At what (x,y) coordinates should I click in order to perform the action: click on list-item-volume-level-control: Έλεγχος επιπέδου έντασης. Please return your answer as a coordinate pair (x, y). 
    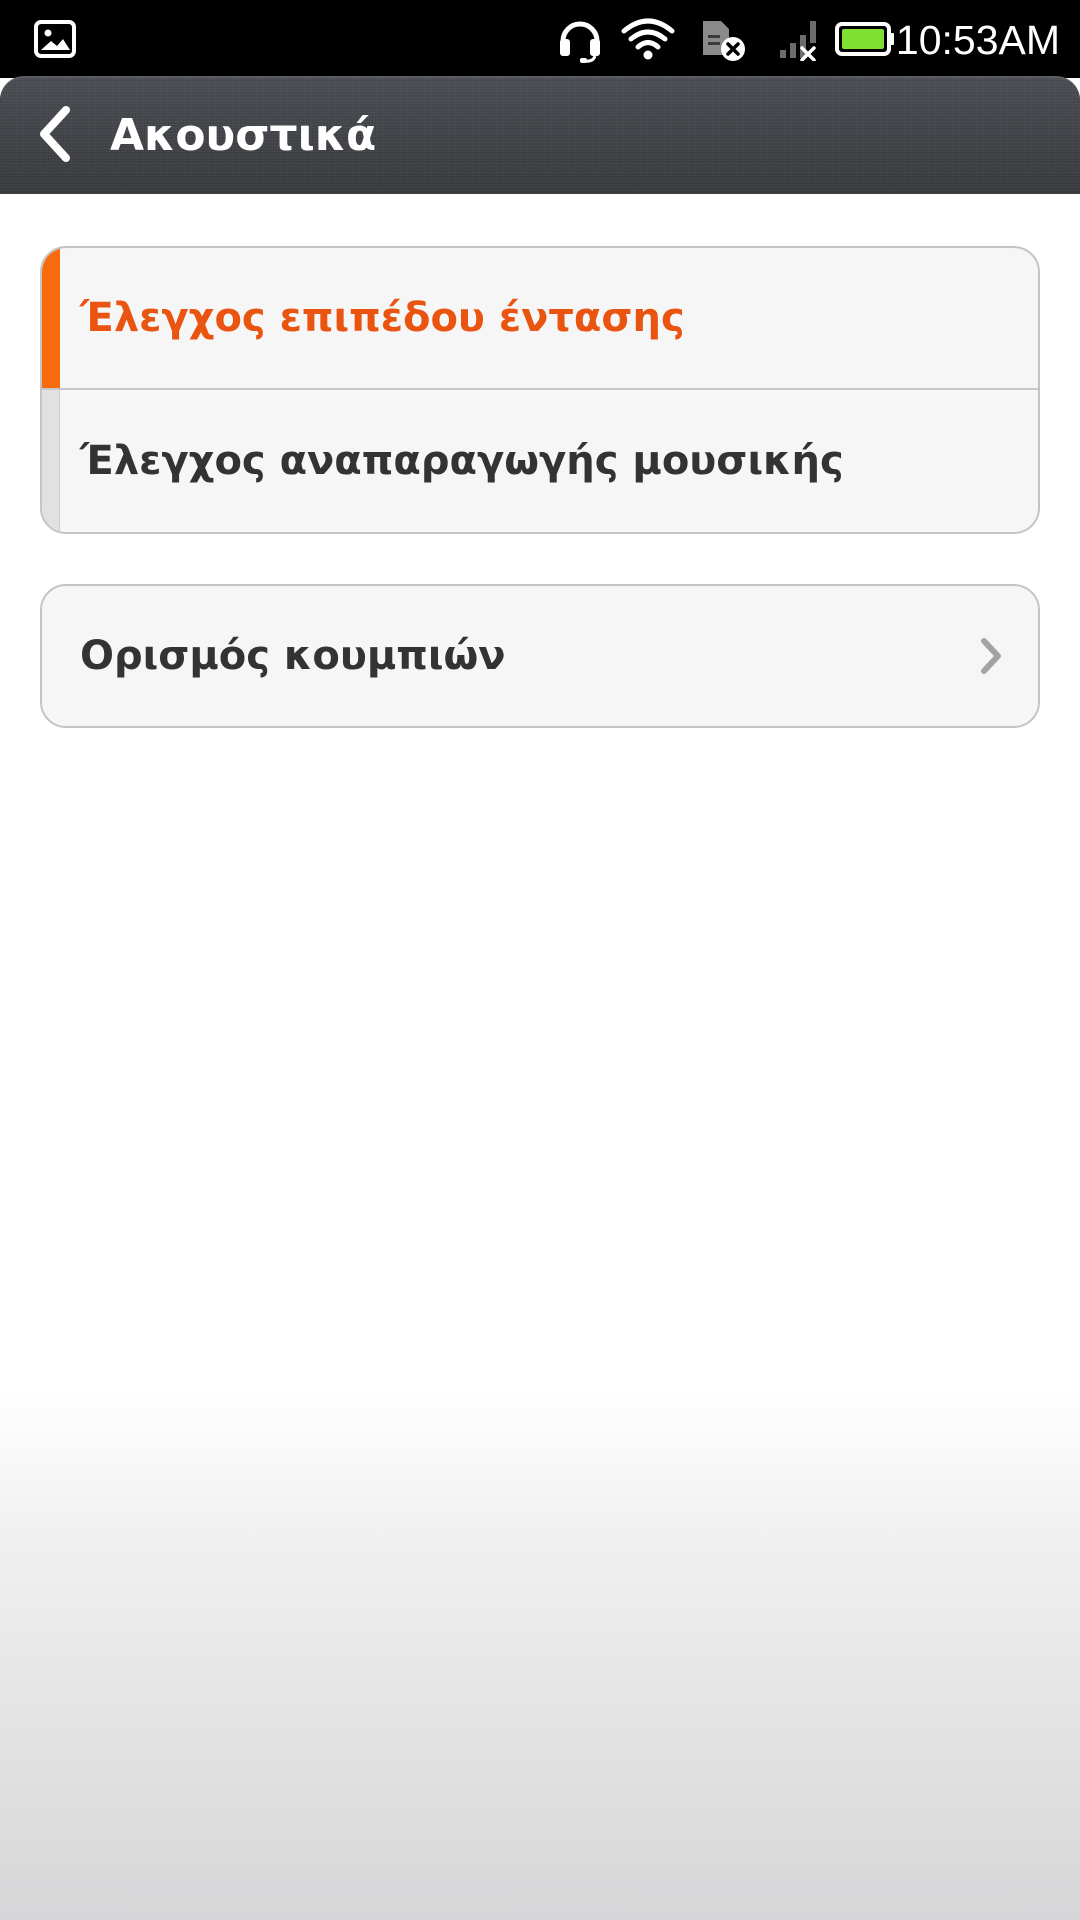
    Looking at the image, I should click on (540, 319).